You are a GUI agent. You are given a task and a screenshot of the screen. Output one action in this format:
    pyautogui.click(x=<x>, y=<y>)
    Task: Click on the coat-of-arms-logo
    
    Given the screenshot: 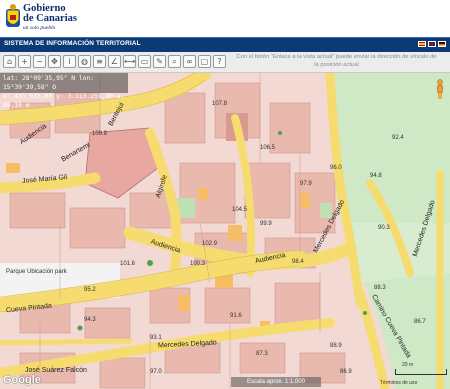 What is the action you would take?
    pyautogui.click(x=13, y=15)
    